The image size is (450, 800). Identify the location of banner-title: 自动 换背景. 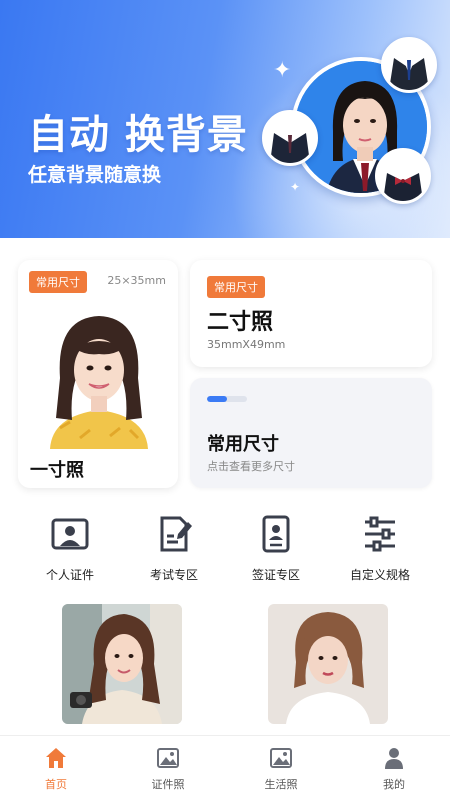
(138, 135).